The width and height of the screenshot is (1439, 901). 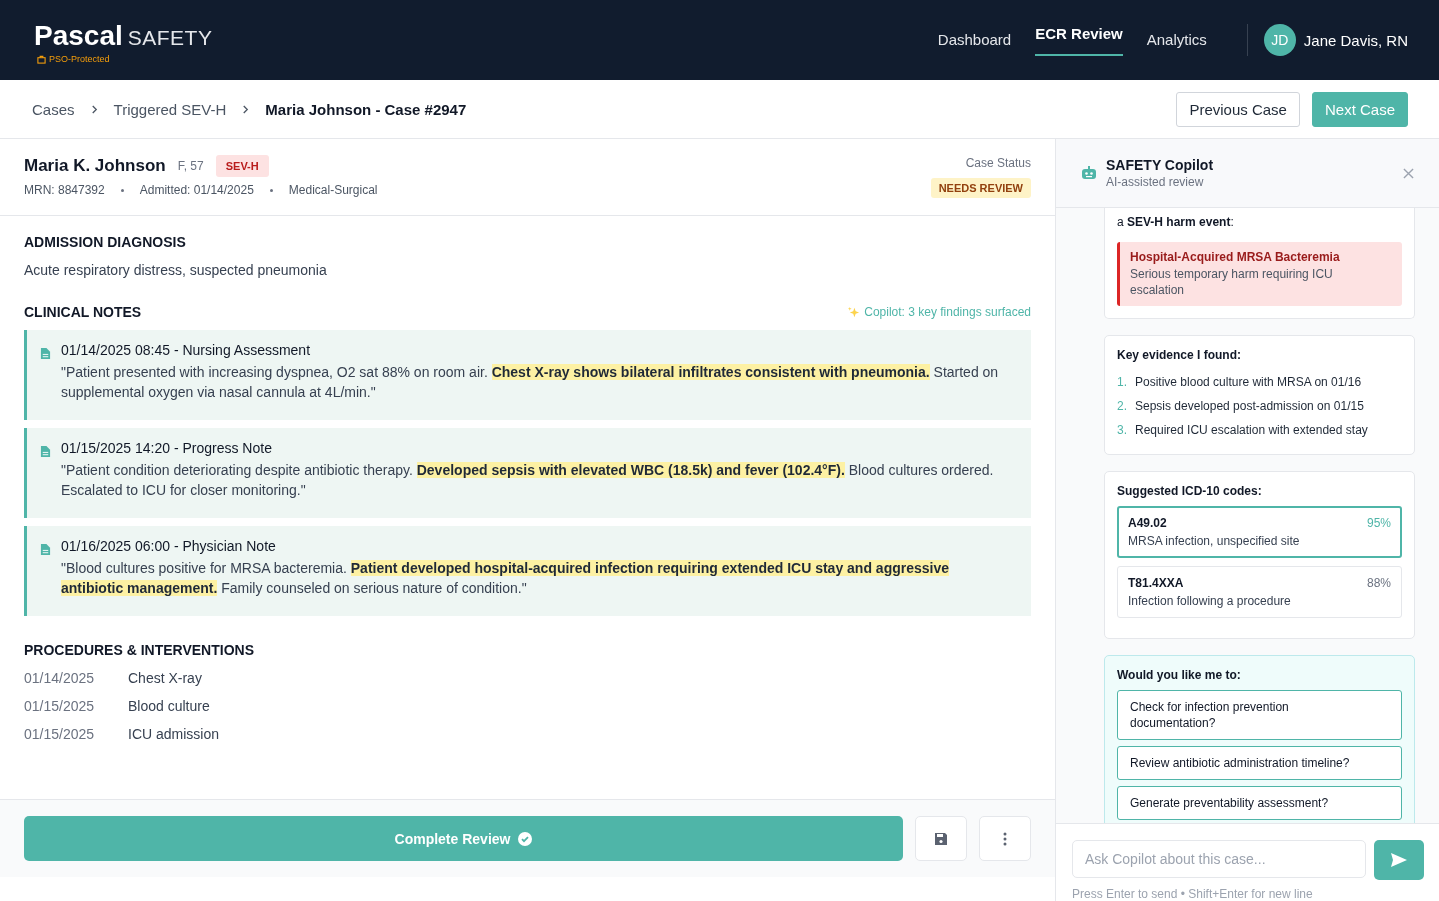 I want to click on user-name: Jane Davis, RN, so click(x=1355, y=40).